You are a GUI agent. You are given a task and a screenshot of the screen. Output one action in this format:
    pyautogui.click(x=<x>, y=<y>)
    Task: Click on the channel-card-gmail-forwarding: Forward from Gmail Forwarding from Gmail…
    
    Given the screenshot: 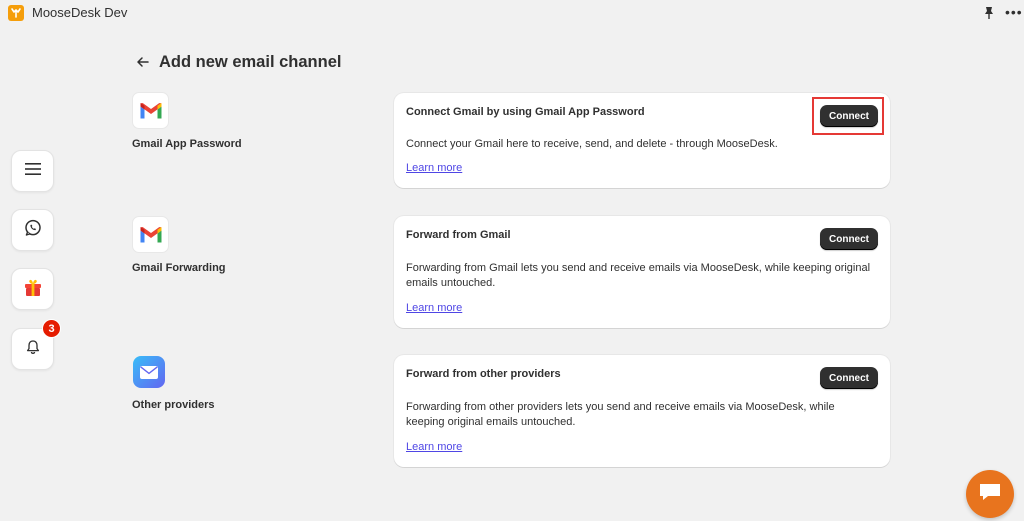 What is the action you would take?
    pyautogui.click(x=642, y=272)
    